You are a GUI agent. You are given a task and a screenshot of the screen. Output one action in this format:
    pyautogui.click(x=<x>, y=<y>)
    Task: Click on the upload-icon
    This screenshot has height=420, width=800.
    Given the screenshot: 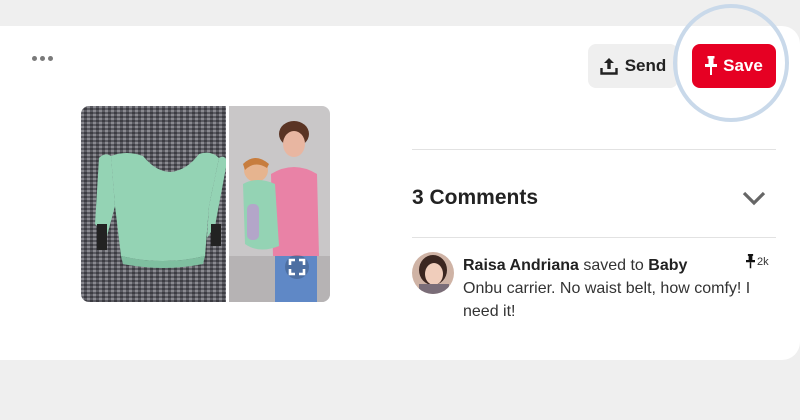 What is the action you would take?
    pyautogui.click(x=609, y=66)
    